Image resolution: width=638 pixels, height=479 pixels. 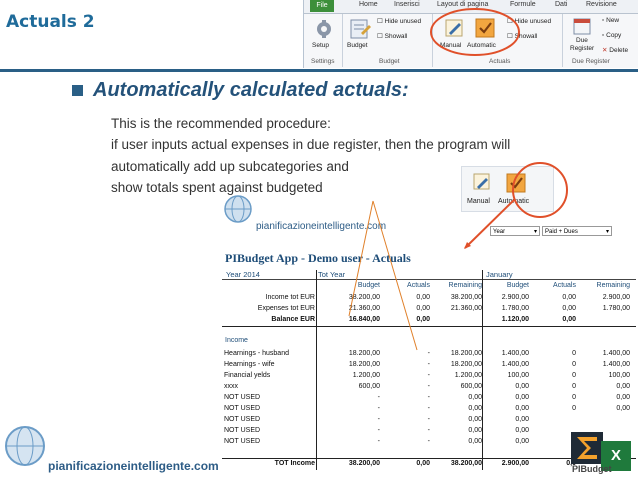 I want to click on highlight-circle-ribbon, so click(x=475, y=32).